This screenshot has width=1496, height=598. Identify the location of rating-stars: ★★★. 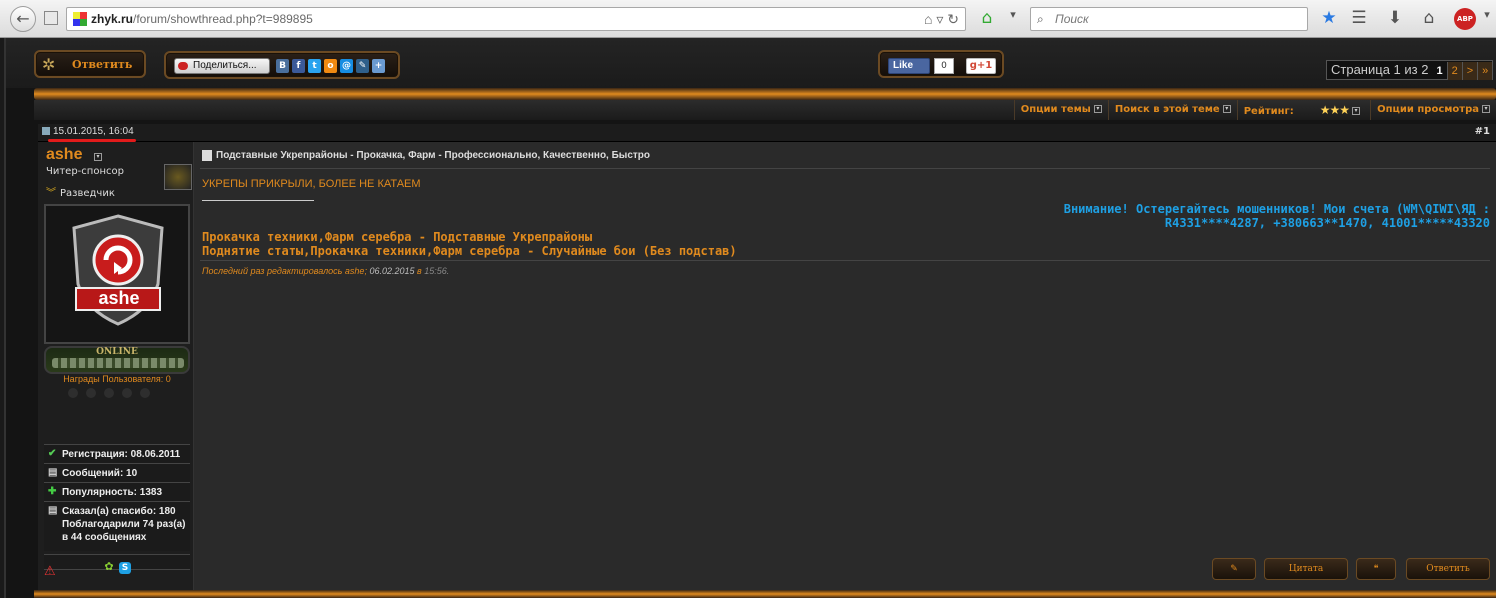
(1334, 110).